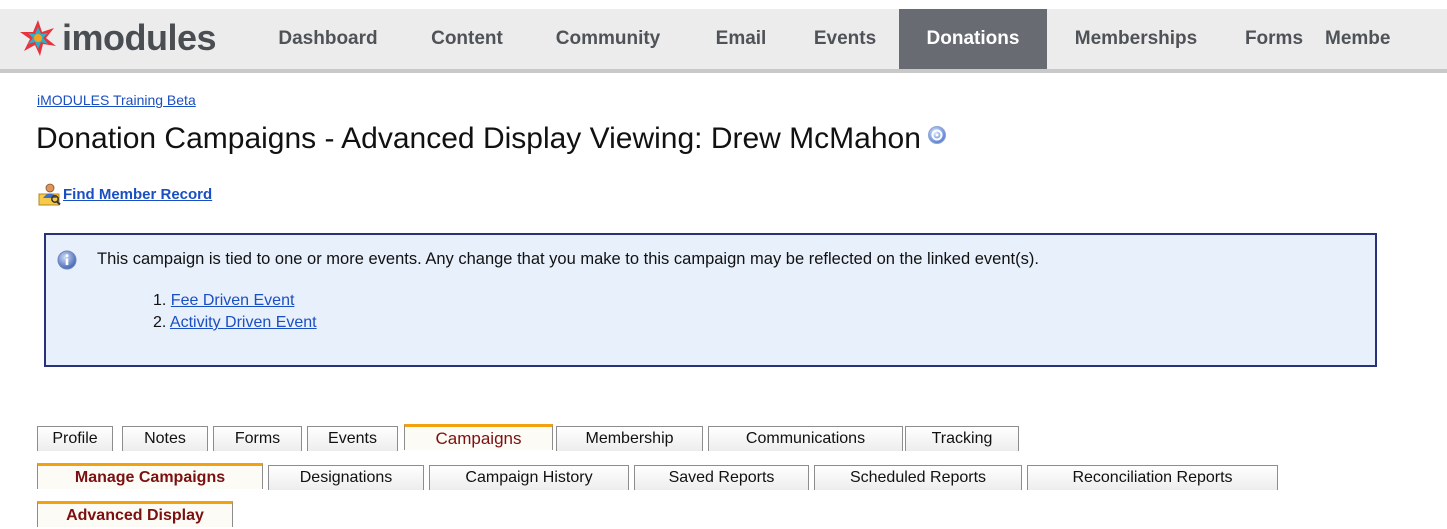  I want to click on nav-email: Email, so click(741, 39).